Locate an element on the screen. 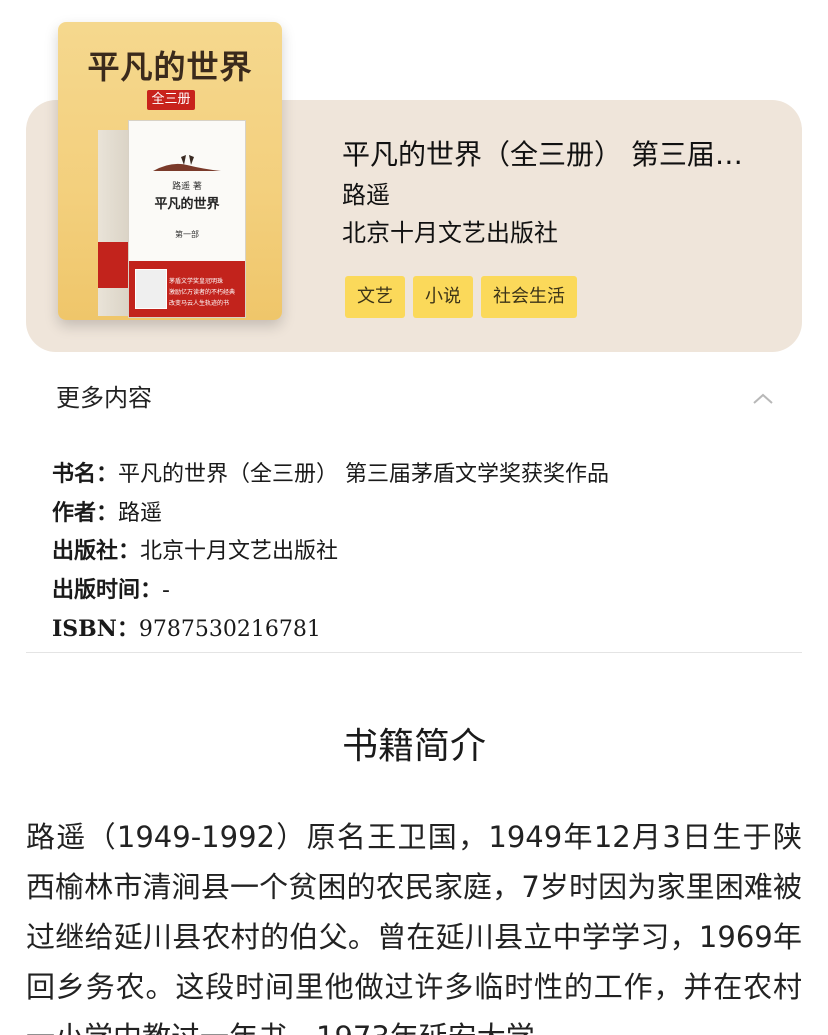  box-part: 第一部 is located at coordinates (187, 234).